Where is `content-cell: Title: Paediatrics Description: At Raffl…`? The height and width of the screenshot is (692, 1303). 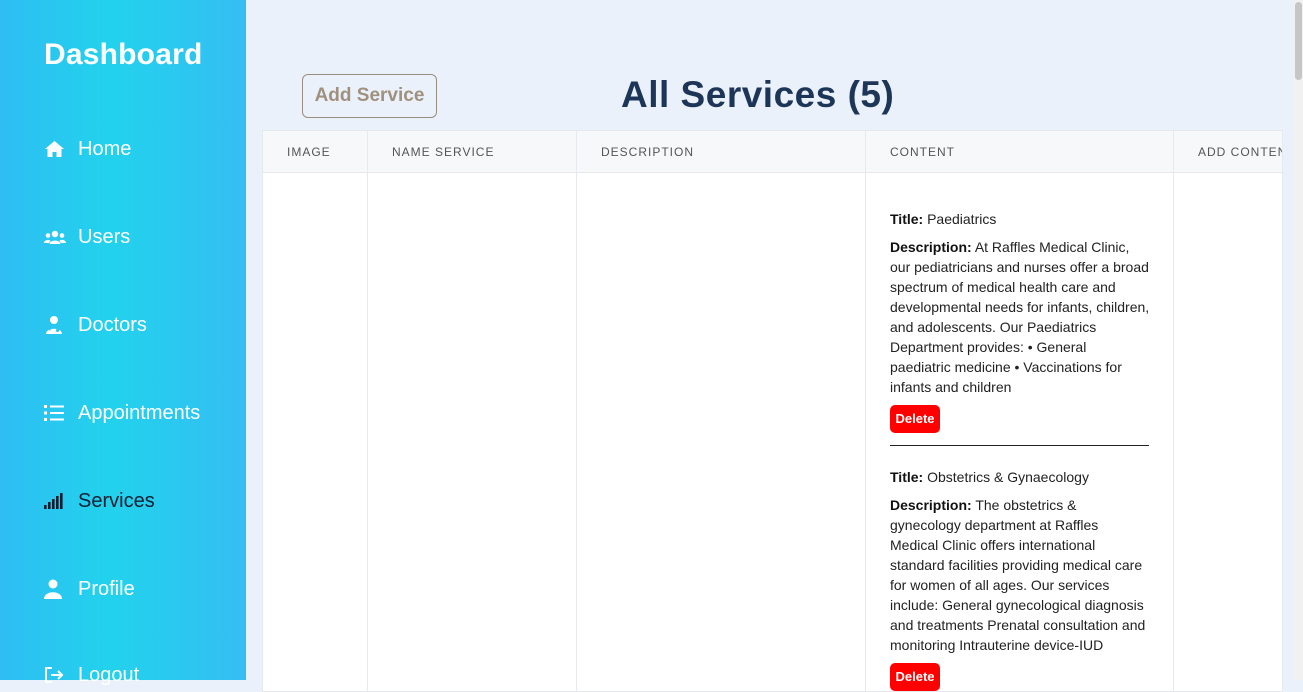
content-cell: Title: Paediatrics Description: At Raffl… is located at coordinates (1020, 450).